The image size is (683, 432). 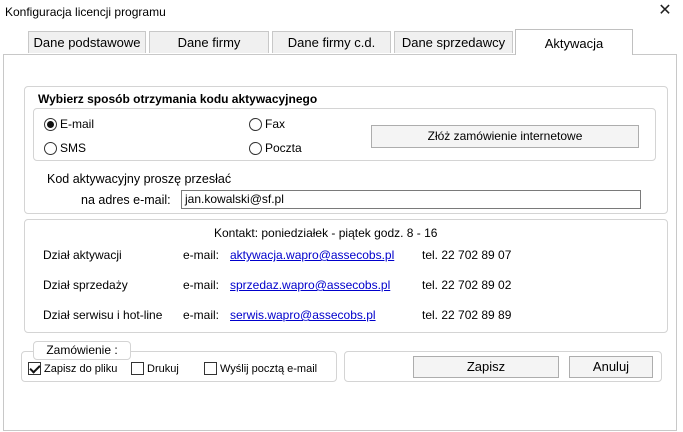 What do you see at coordinates (312, 255) in the screenshot?
I see `email-link-activation: aktywacja.wapro@assecobs.pl` at bounding box center [312, 255].